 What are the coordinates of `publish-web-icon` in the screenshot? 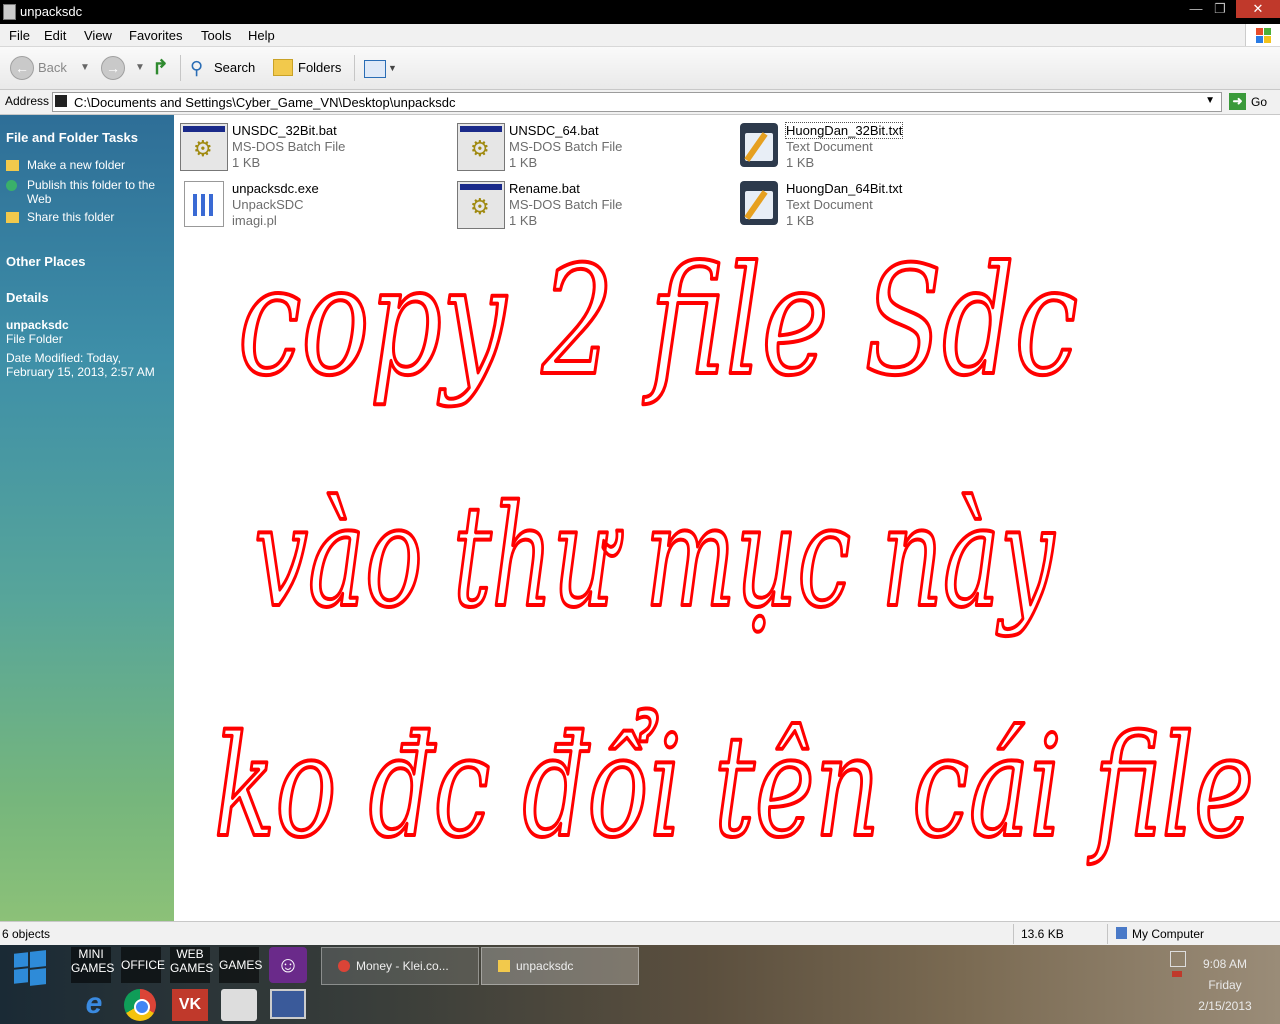 It's located at (11, 185).